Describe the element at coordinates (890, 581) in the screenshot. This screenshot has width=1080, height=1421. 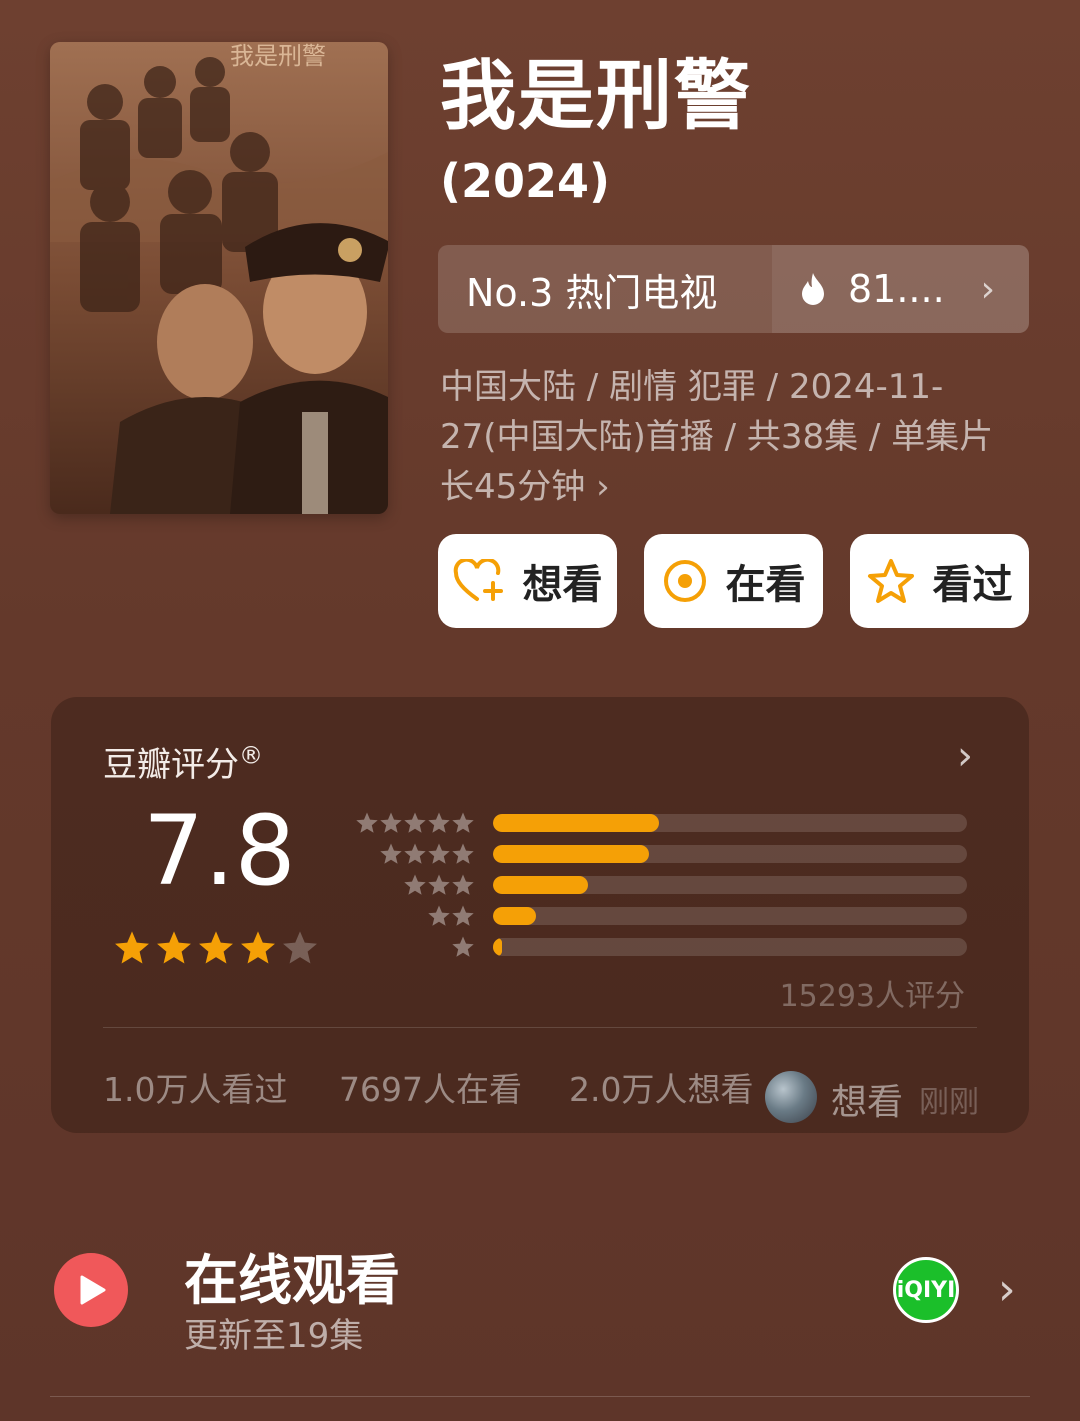
I see `star-outline-icon` at that location.